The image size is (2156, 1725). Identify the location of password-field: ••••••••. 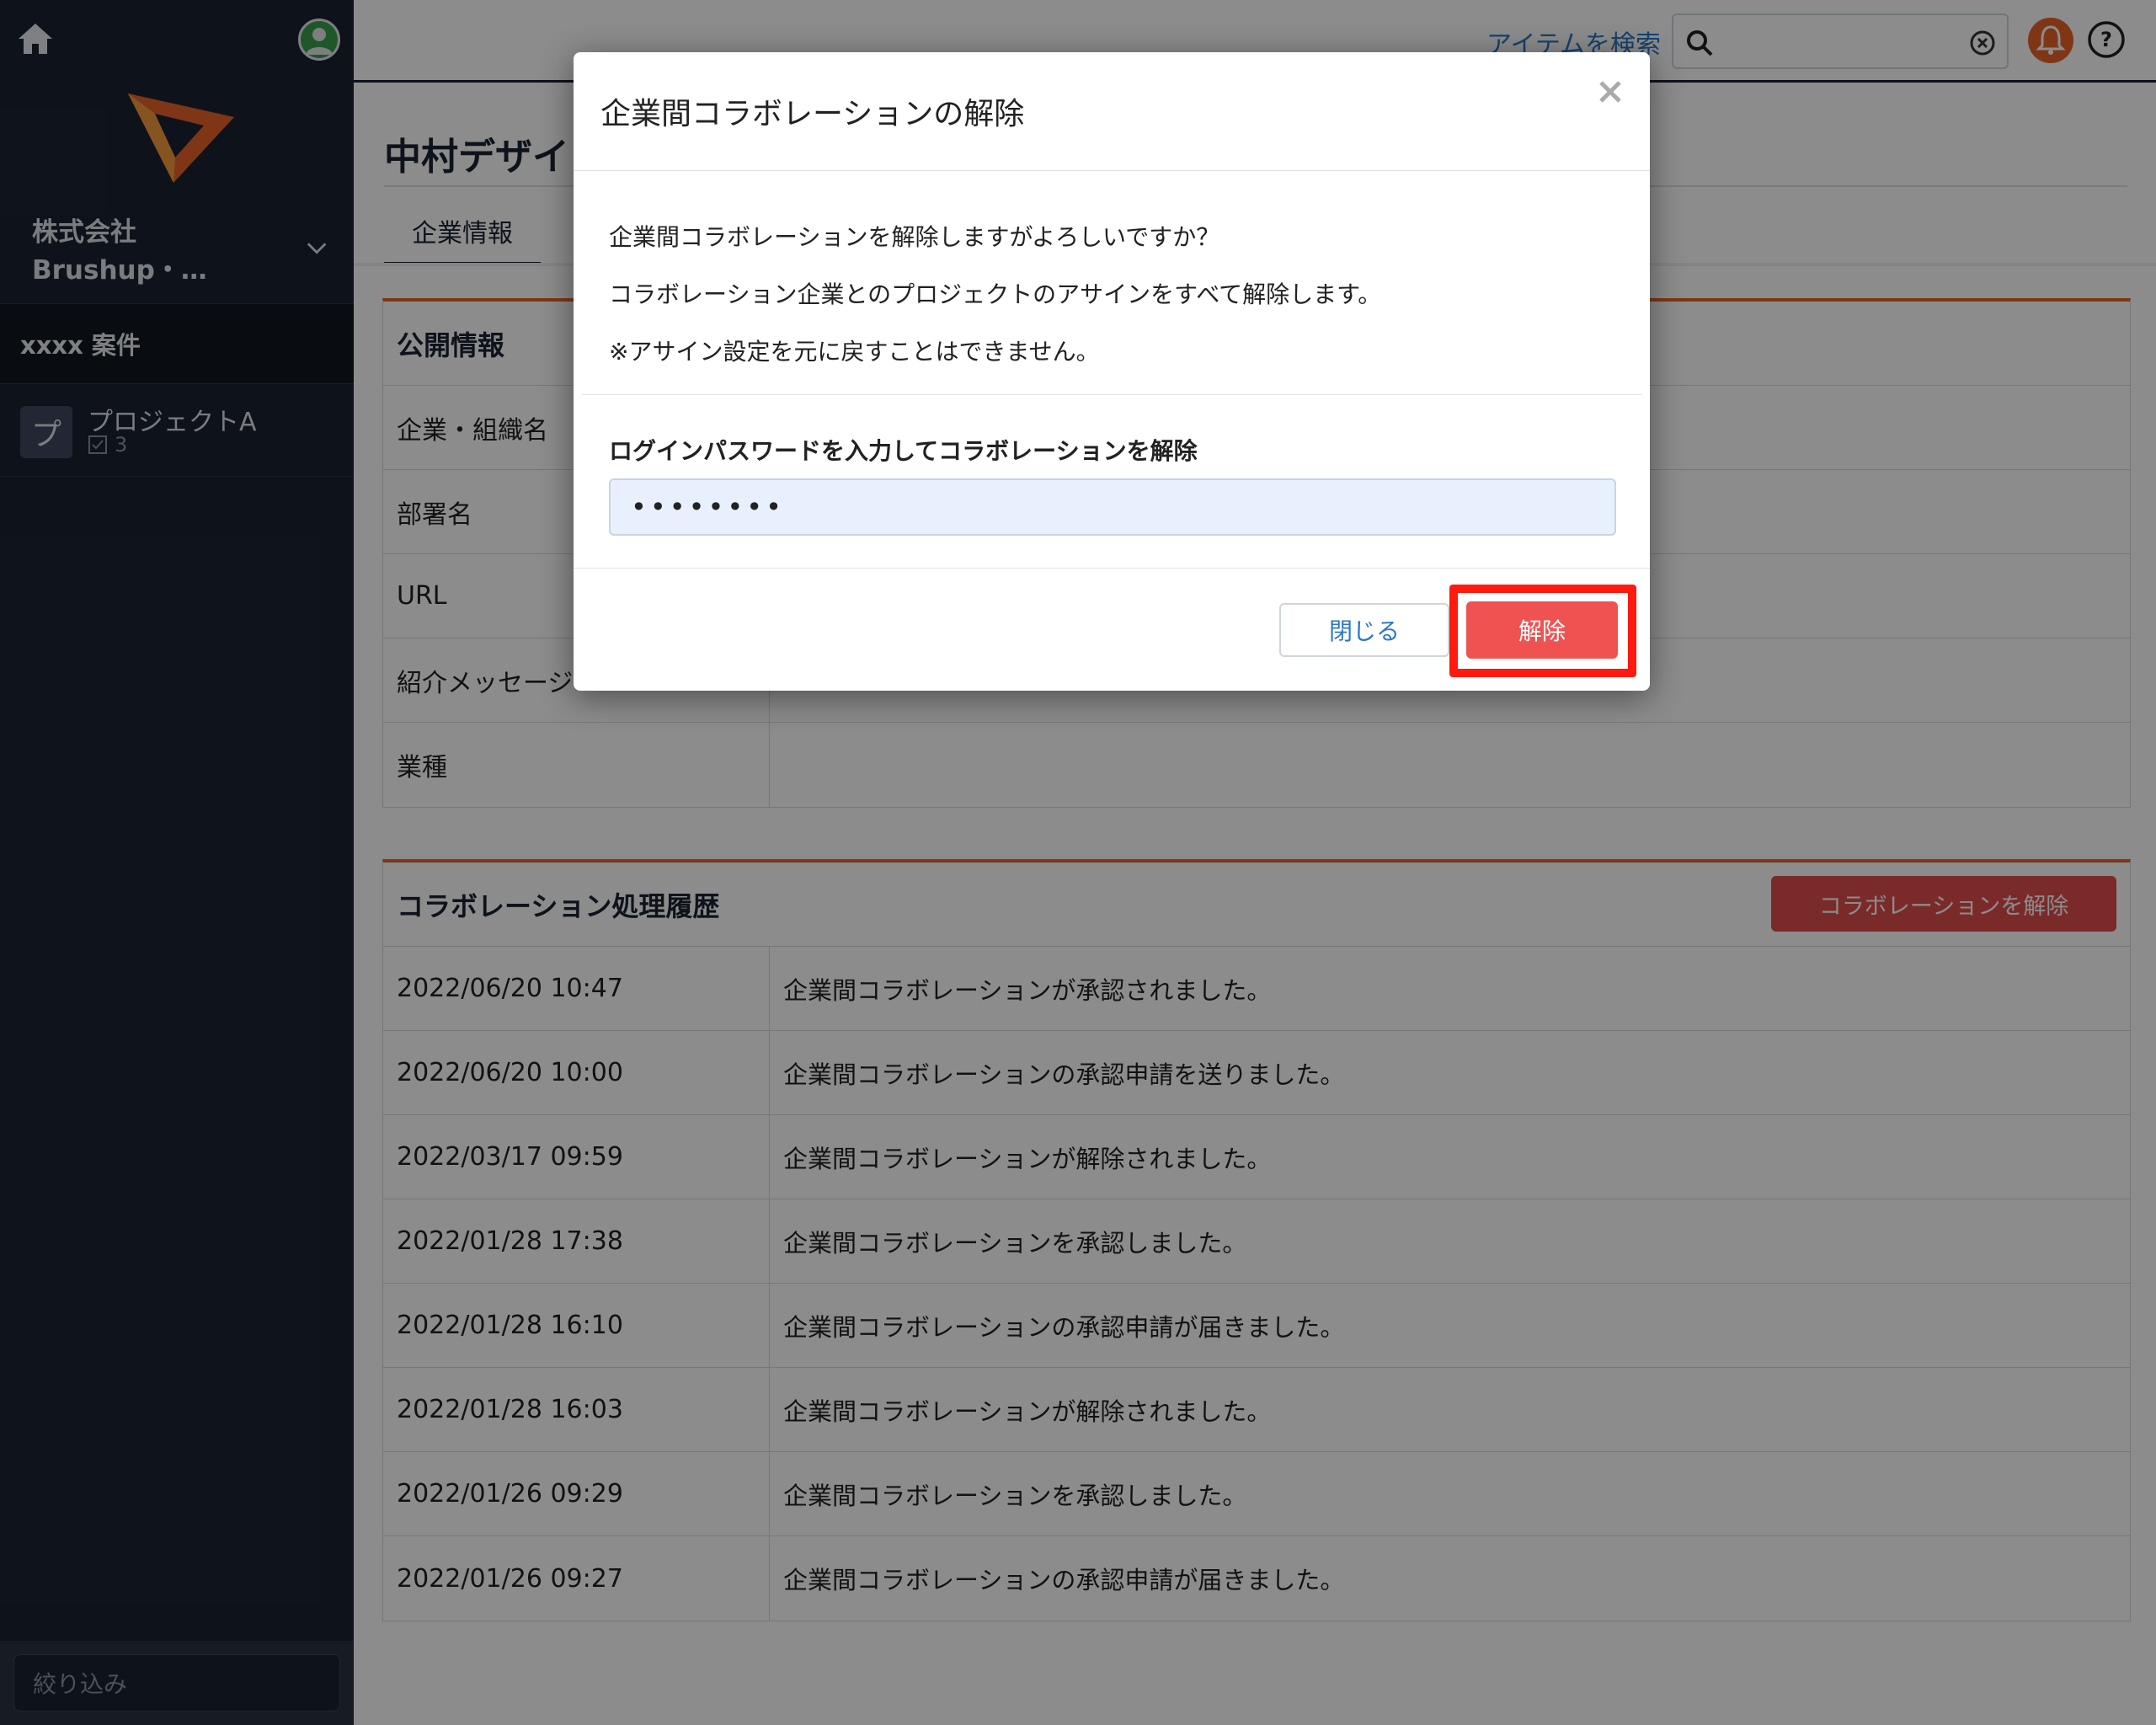
(1112, 507).